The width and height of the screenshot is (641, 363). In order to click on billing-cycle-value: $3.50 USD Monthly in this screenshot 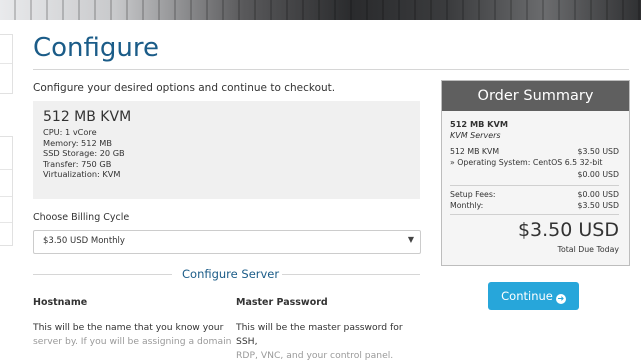, I will do `click(84, 241)`.